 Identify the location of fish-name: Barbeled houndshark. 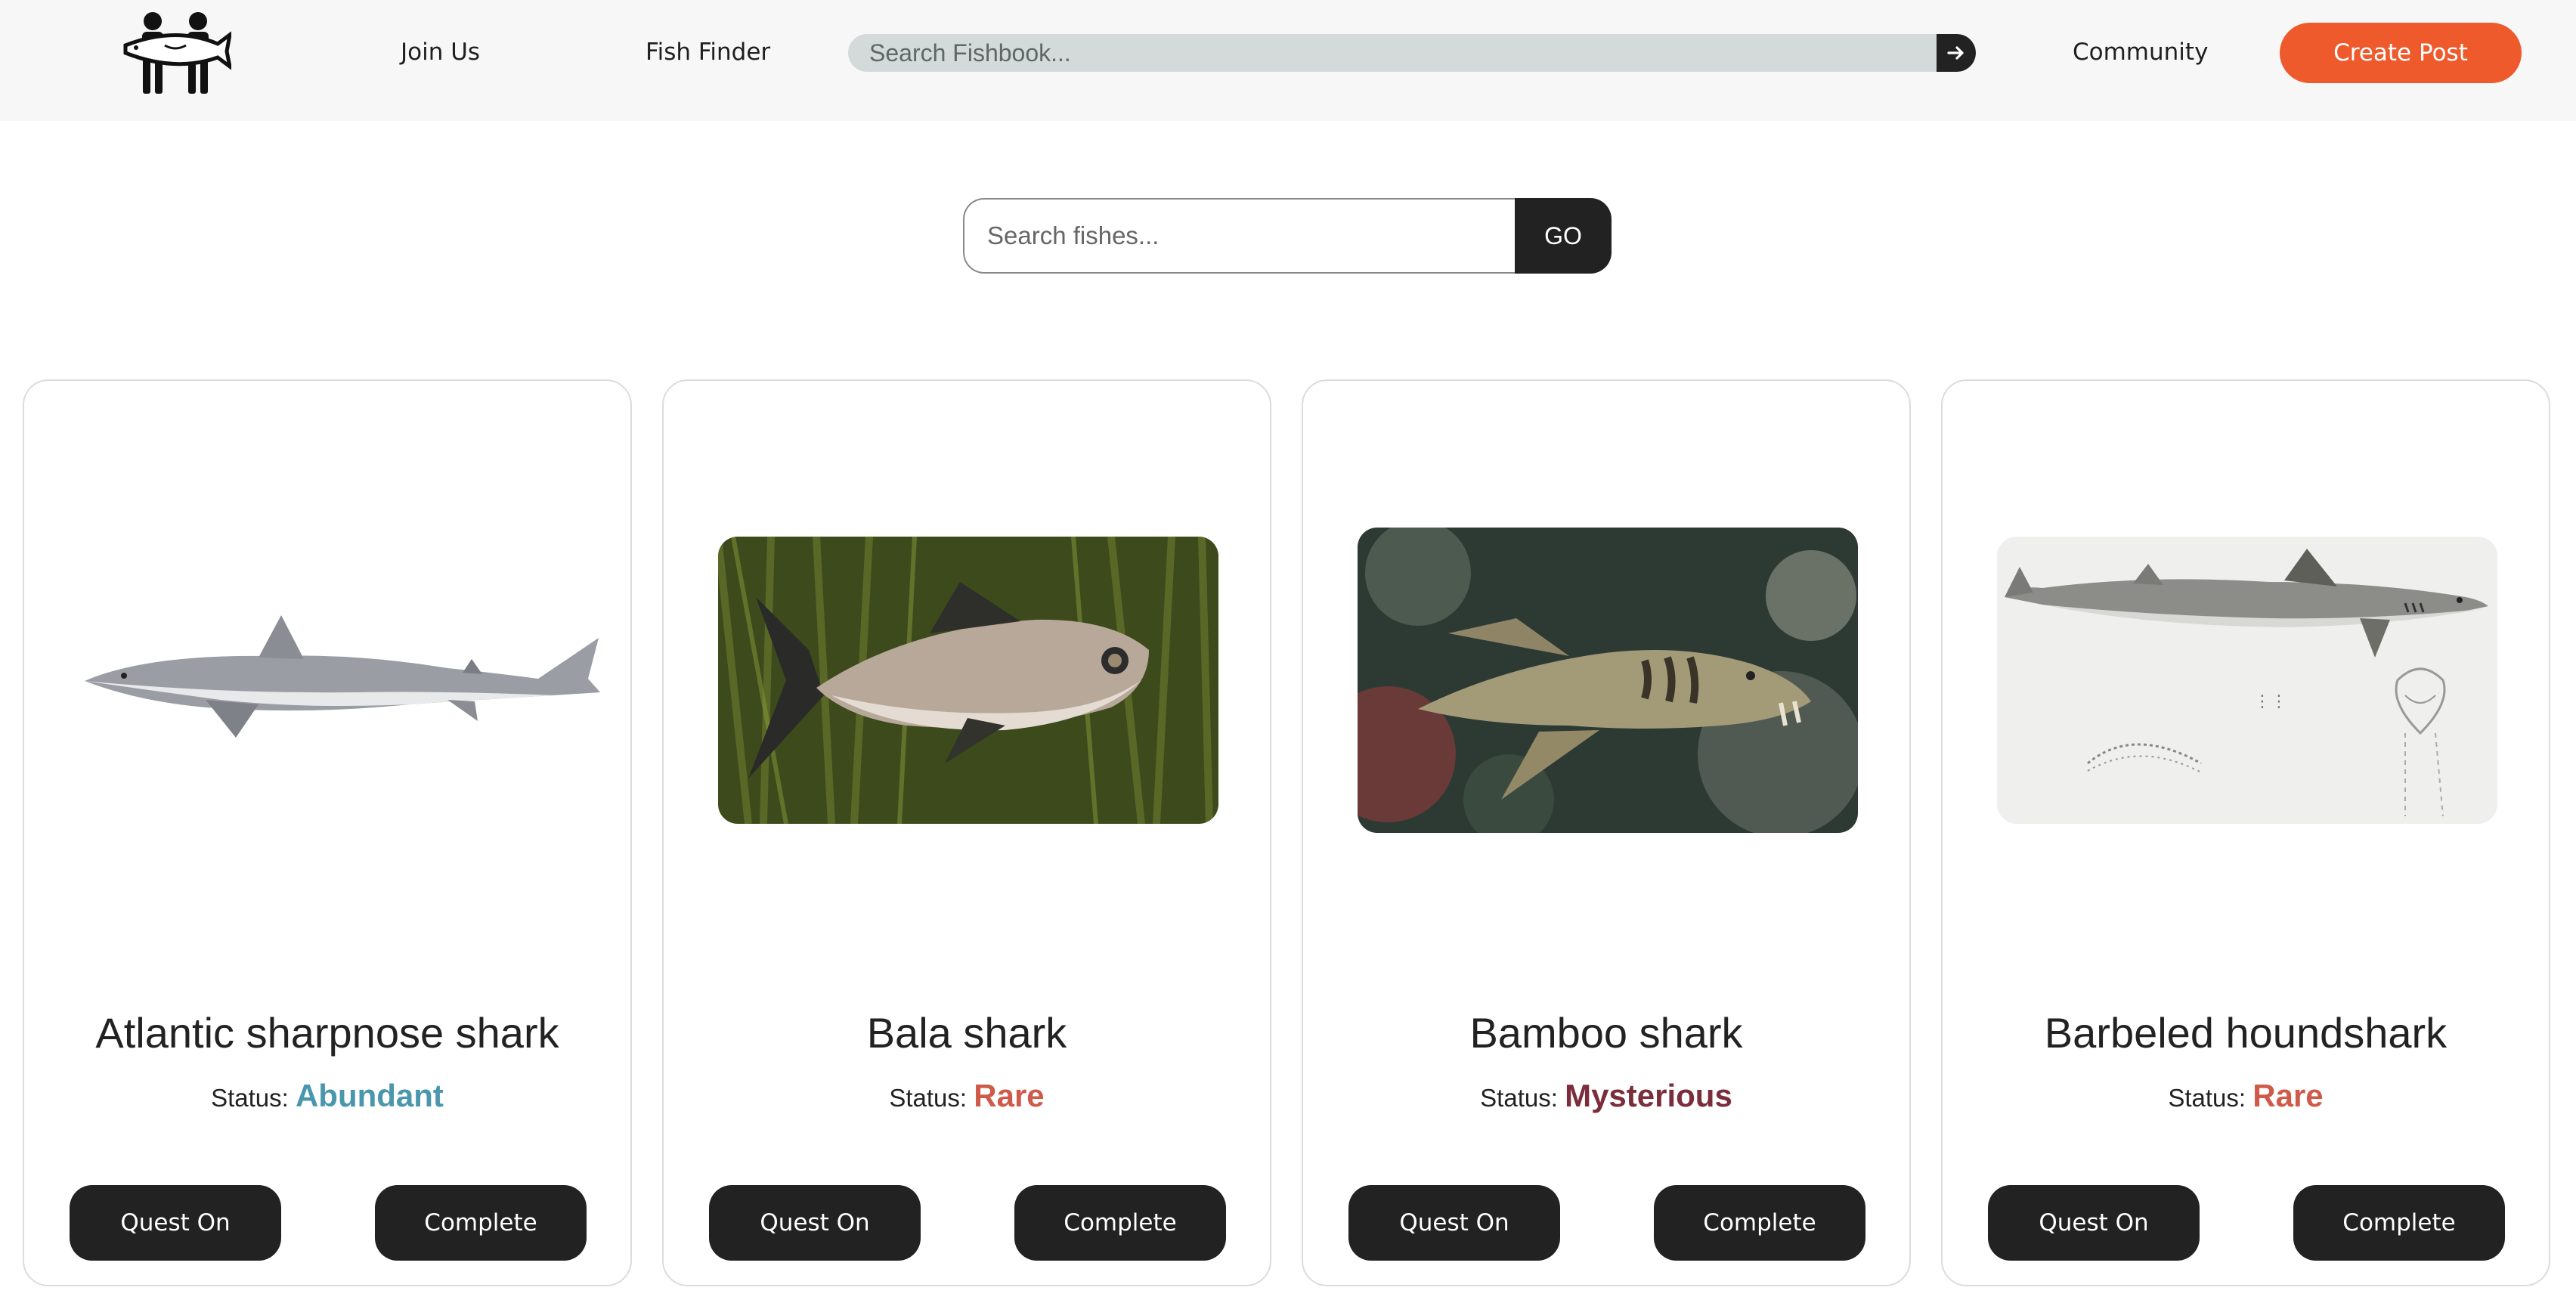
(2246, 1033).